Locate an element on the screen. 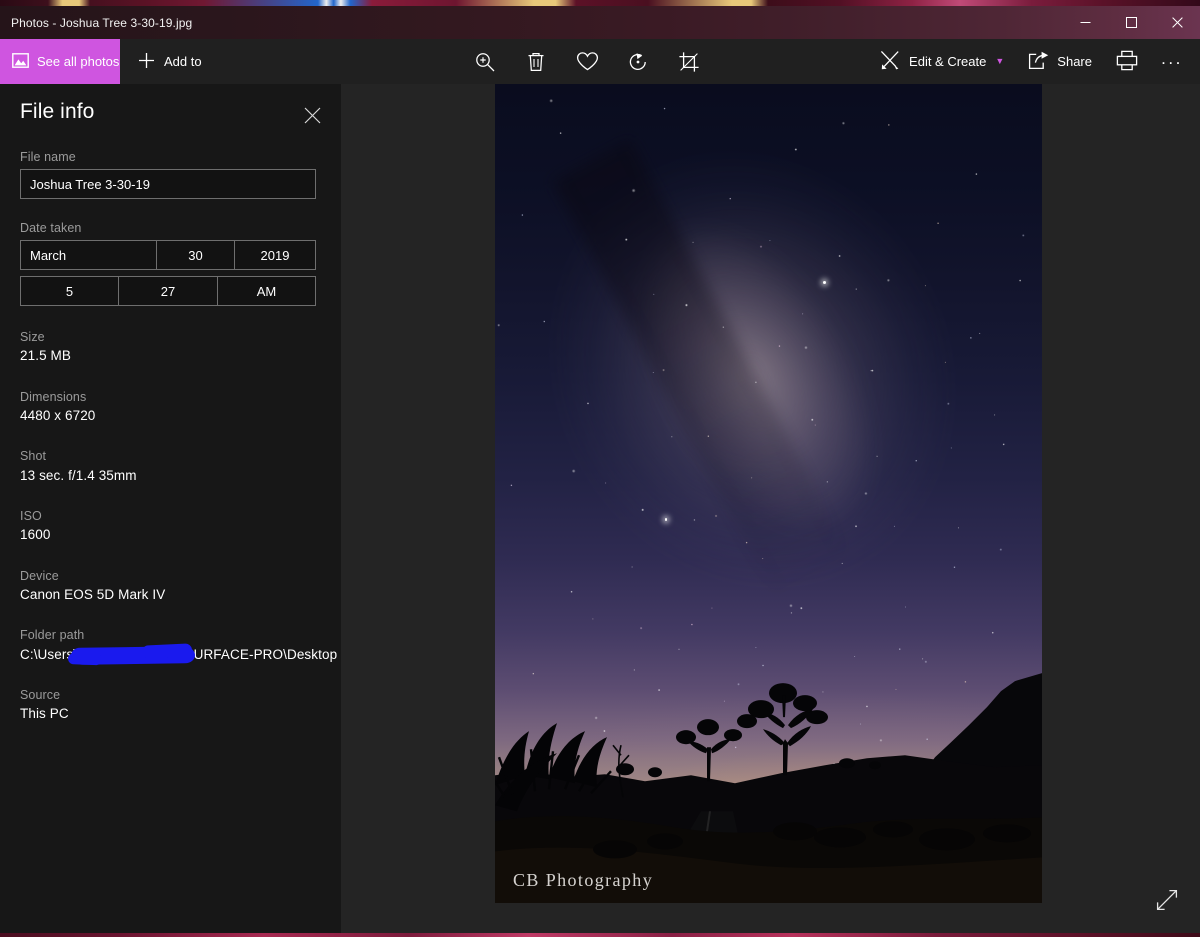 The height and width of the screenshot is (937, 1200). print-icon is located at coordinates (1127, 62).